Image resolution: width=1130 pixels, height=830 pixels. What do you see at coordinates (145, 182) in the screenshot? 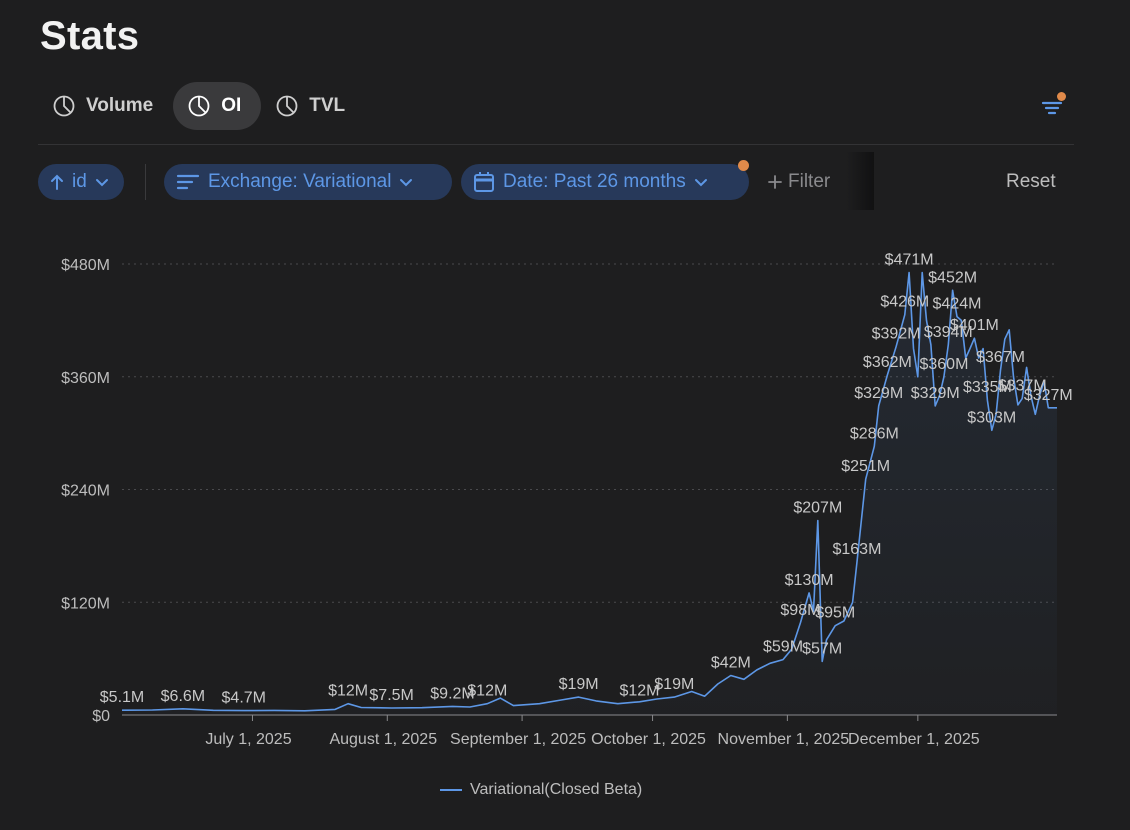
I see `toolbar-separator` at bounding box center [145, 182].